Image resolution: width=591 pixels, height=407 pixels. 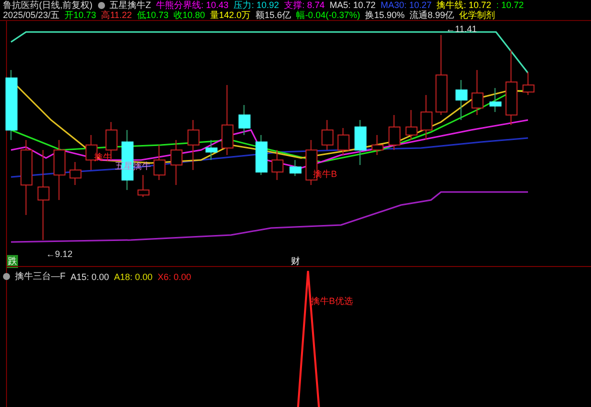 What do you see at coordinates (477, 15) in the screenshot?
I see `quote-value: 化学制剂` at bounding box center [477, 15].